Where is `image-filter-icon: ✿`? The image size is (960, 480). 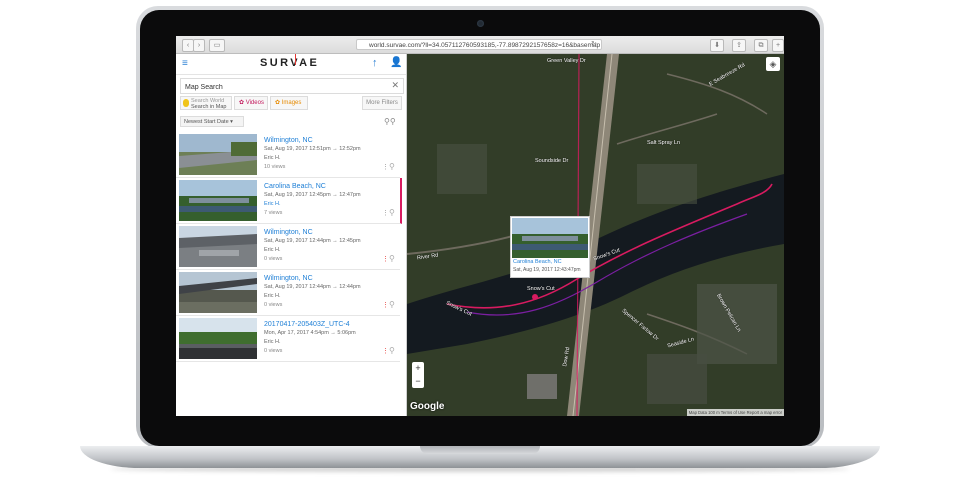 image-filter-icon: ✿ is located at coordinates (278, 103).